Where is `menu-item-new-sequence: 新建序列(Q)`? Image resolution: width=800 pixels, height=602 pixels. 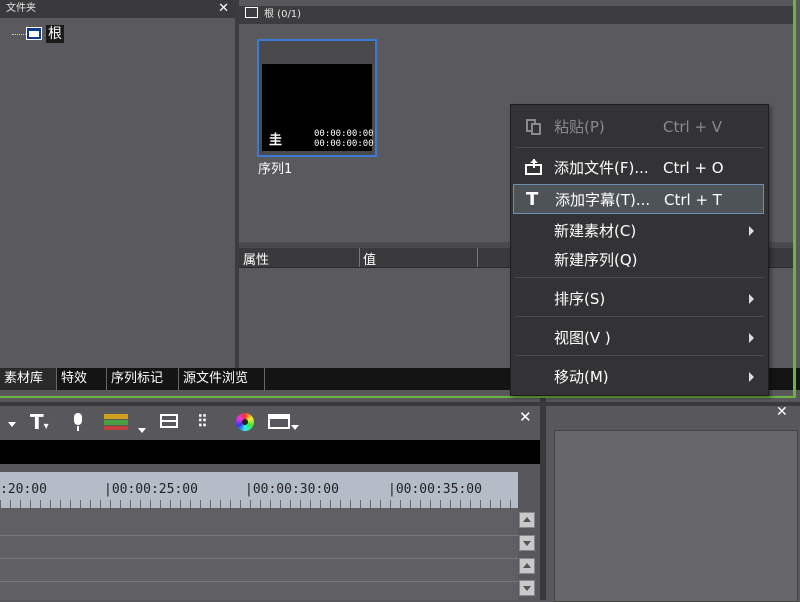 menu-item-new-sequence: 新建序列(Q) is located at coordinates (638, 260).